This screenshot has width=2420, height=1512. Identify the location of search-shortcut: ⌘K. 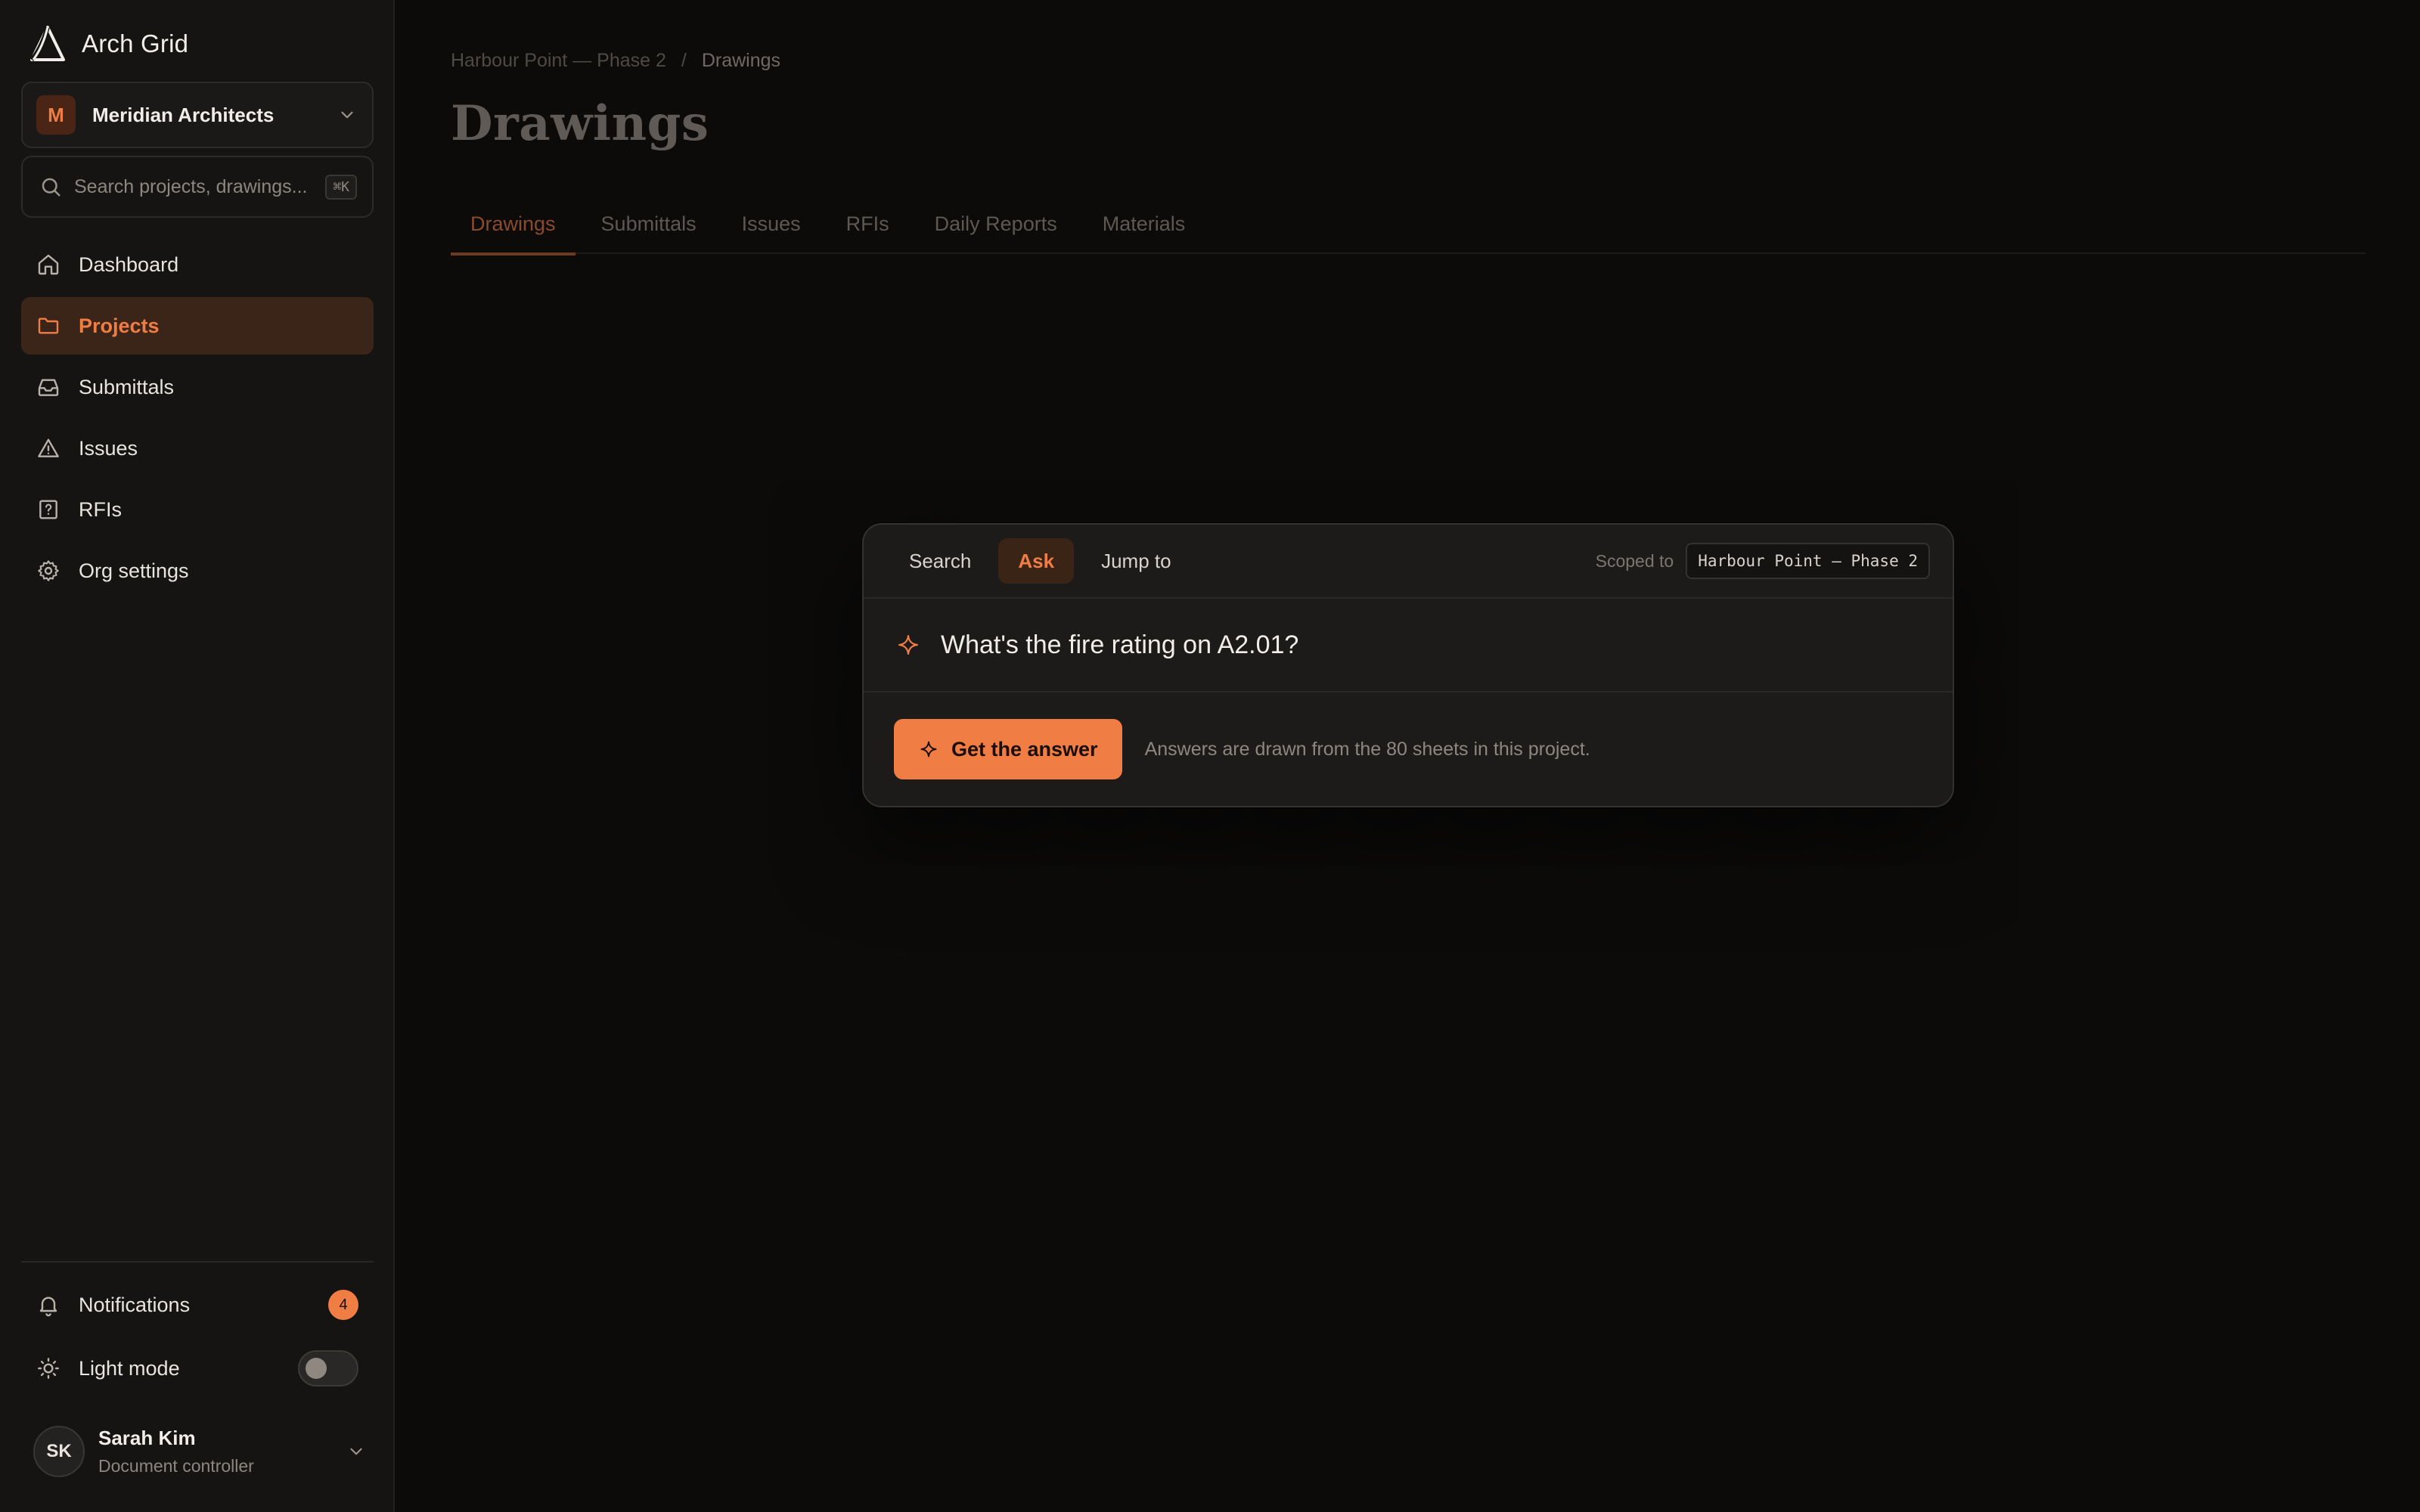
(341, 187).